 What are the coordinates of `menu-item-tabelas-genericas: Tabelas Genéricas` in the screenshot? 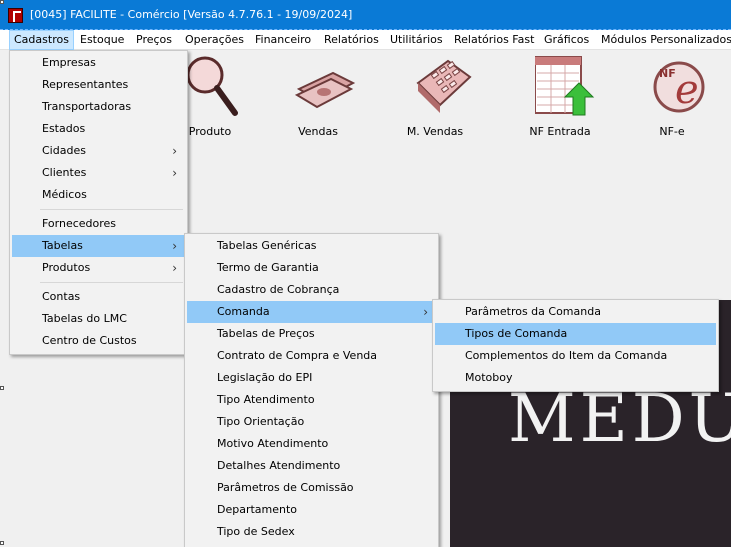 It's located at (311, 246).